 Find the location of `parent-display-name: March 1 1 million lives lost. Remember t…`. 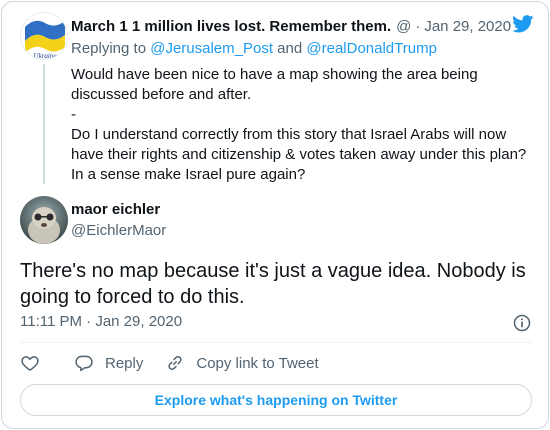

parent-display-name: March 1 1 million lives lost. Remember t… is located at coordinates (231, 26).